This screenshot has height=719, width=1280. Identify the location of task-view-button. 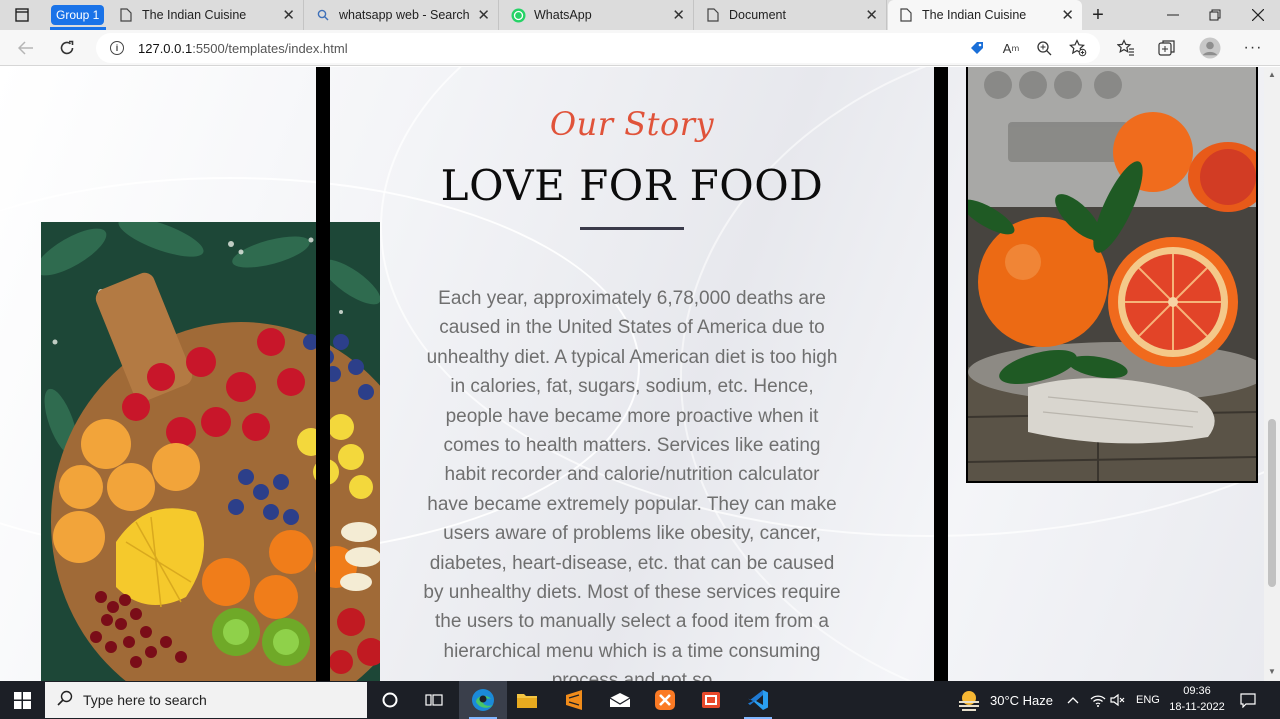
(434, 700).